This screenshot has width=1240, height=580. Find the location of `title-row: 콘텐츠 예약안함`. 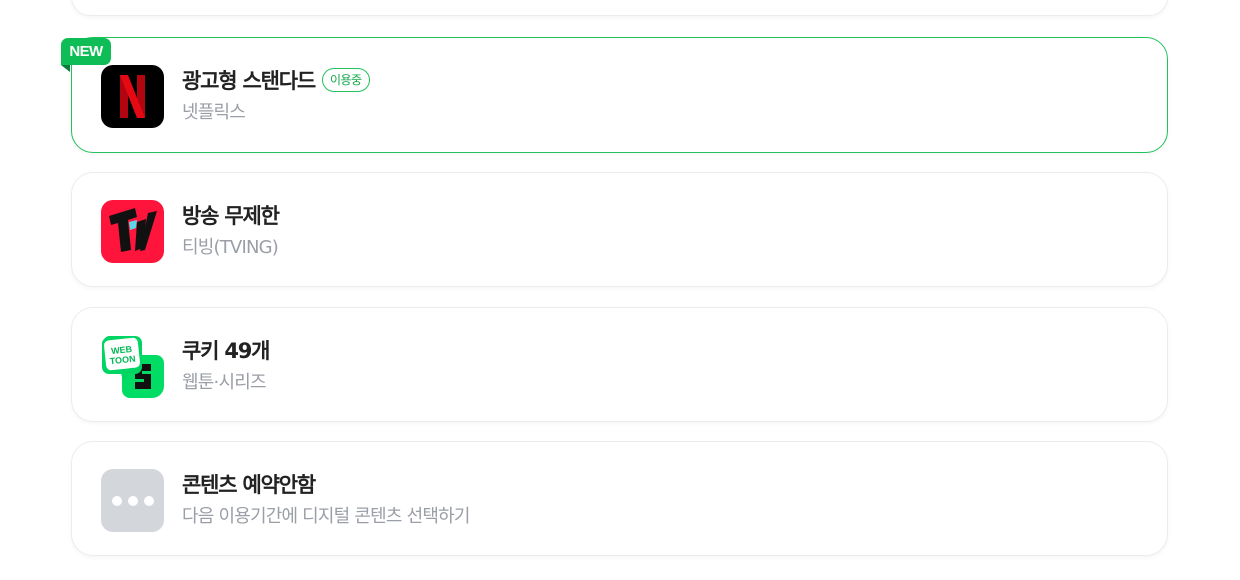

title-row: 콘텐츠 예약안함 is located at coordinates (249, 484).